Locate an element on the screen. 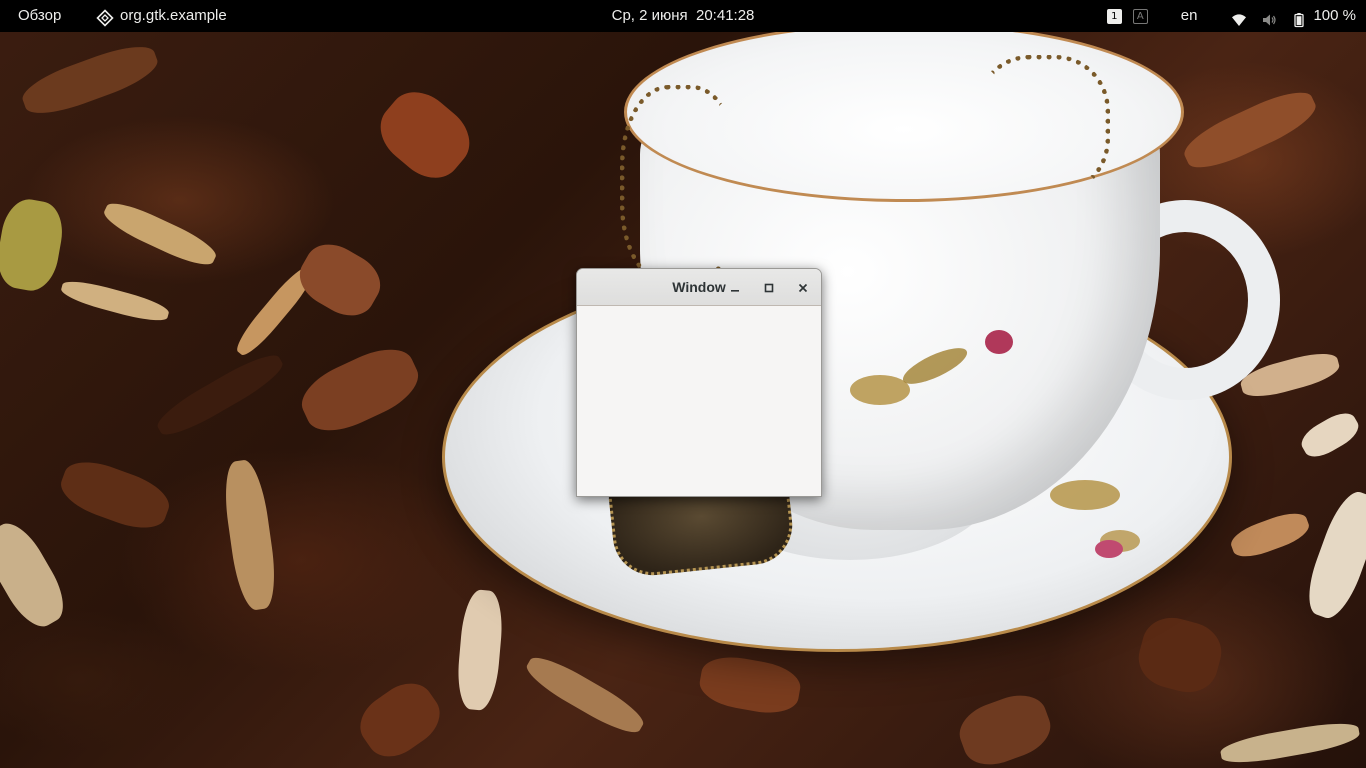  app-menu: org.gtk.example is located at coordinates (161, 16).